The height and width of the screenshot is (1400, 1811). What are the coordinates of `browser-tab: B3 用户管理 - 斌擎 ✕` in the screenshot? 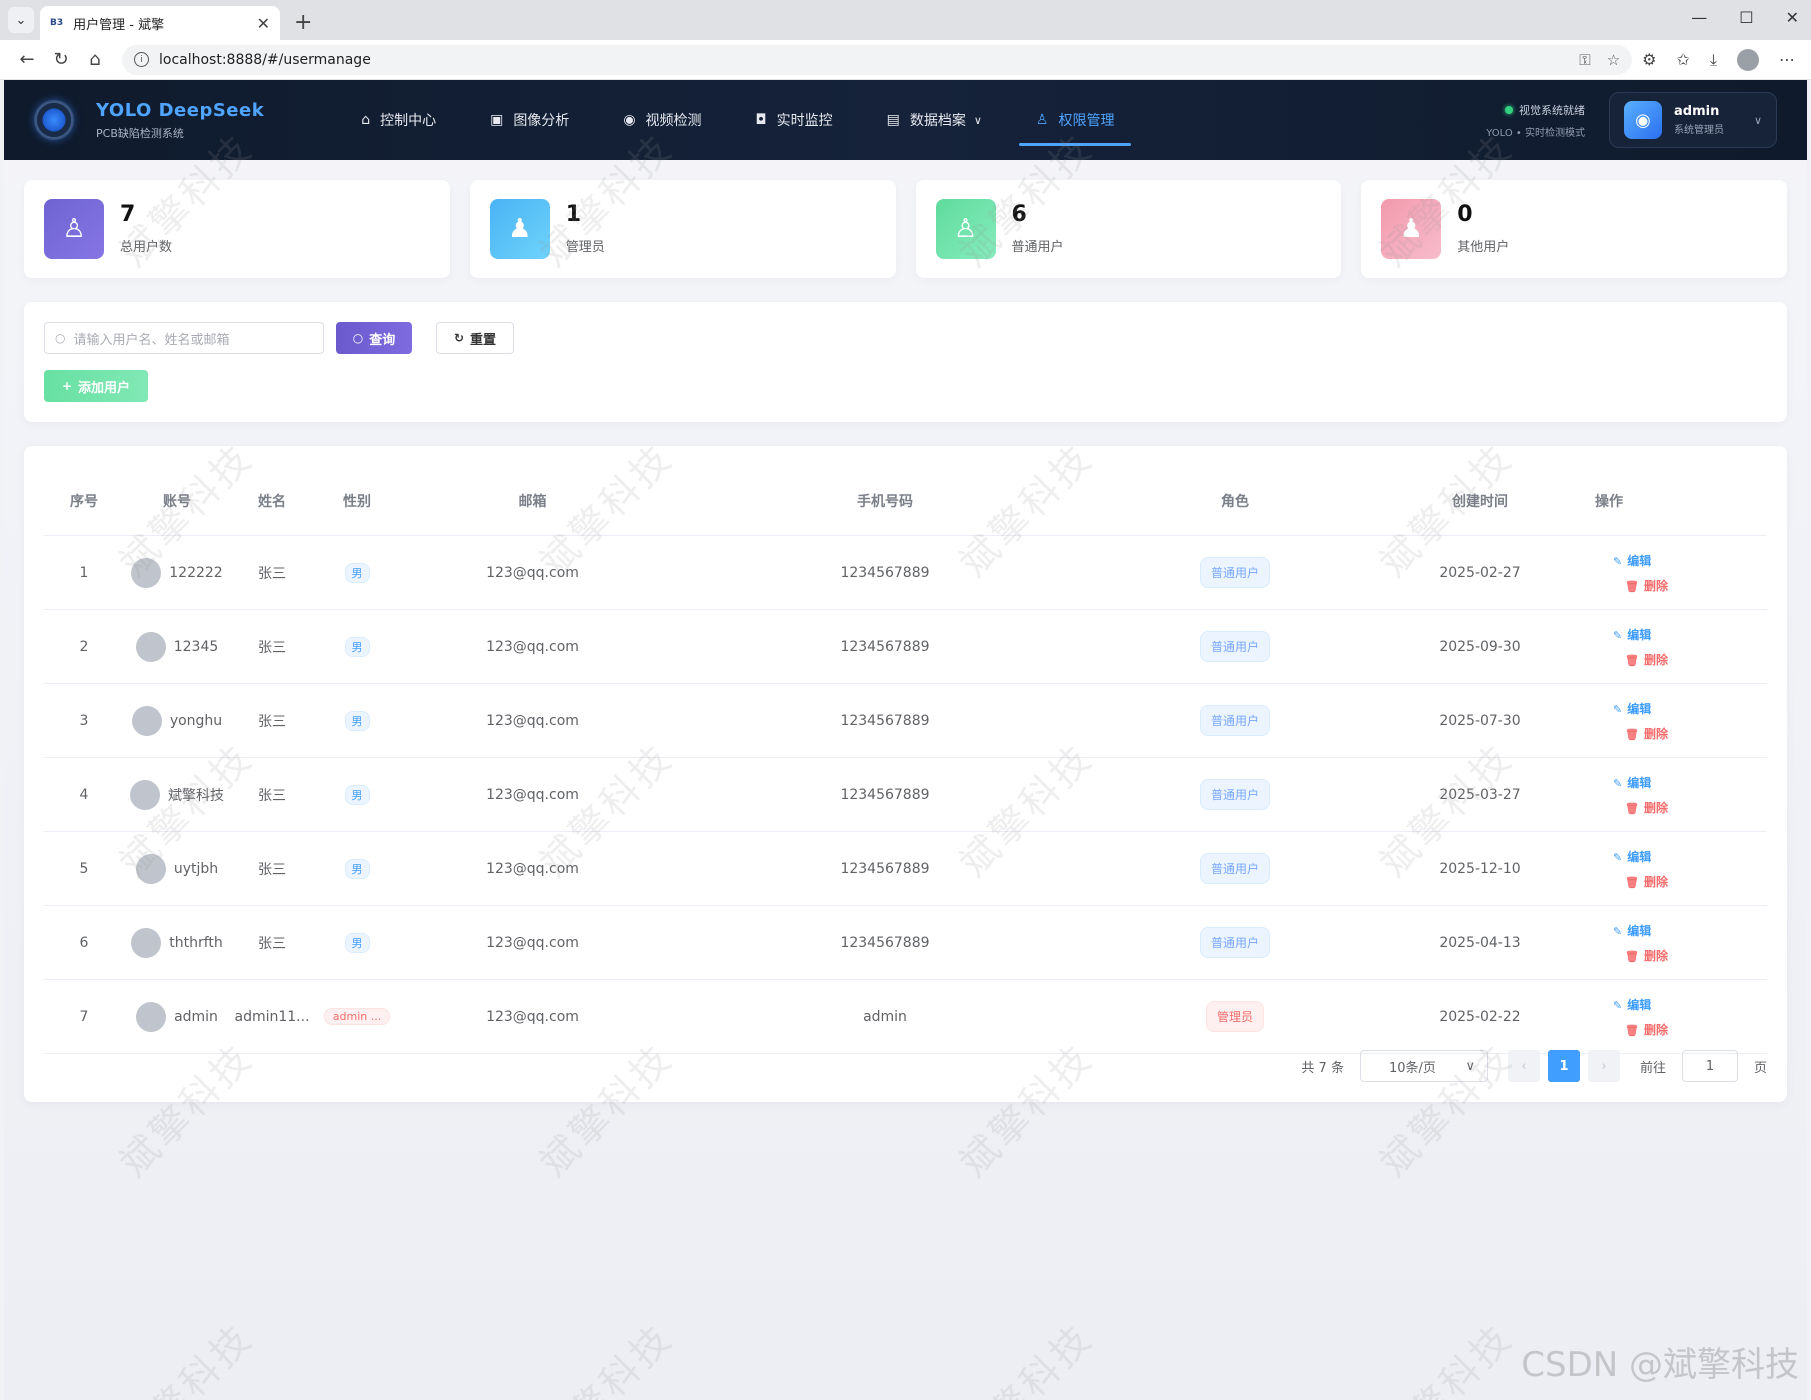 It's located at (160, 23).